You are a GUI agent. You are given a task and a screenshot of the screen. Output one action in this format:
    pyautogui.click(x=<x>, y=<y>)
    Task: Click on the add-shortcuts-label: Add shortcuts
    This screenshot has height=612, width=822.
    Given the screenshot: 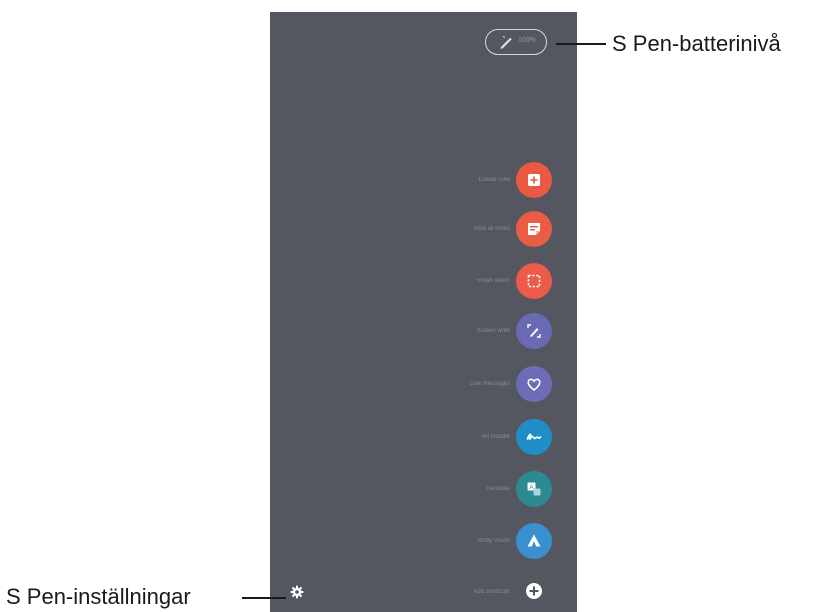 What is the action you would take?
    pyautogui.click(x=491, y=592)
    